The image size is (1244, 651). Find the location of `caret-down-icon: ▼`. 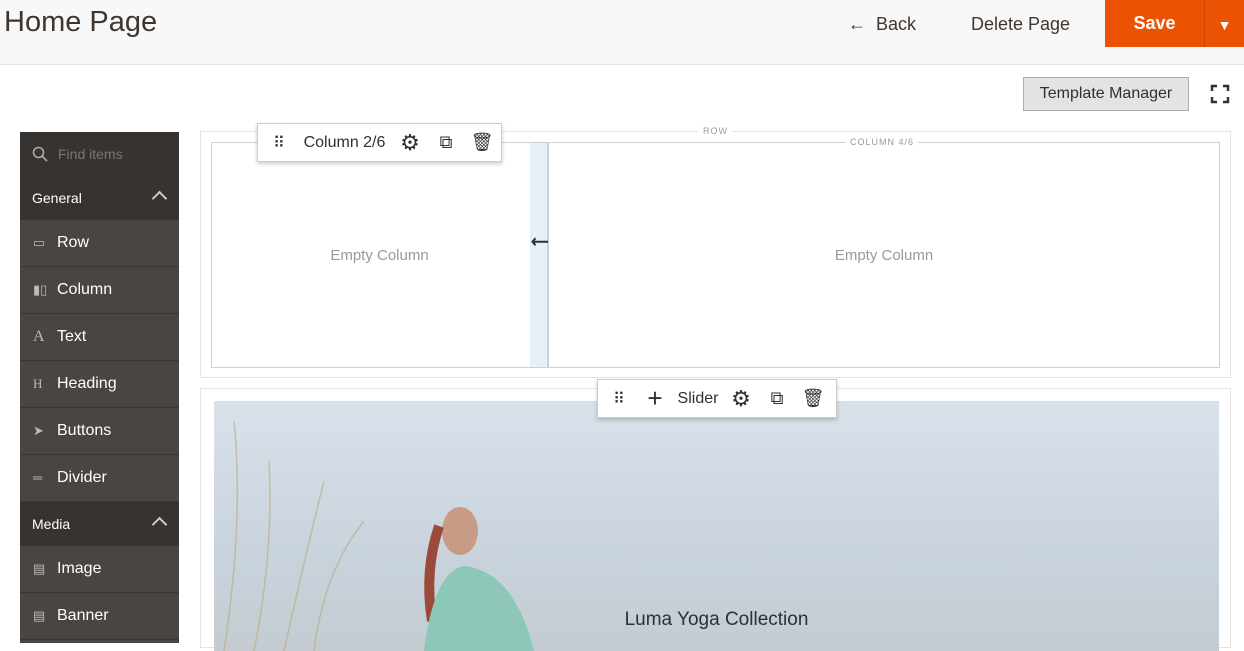

caret-down-icon: ▼ is located at coordinates (1224, 25).